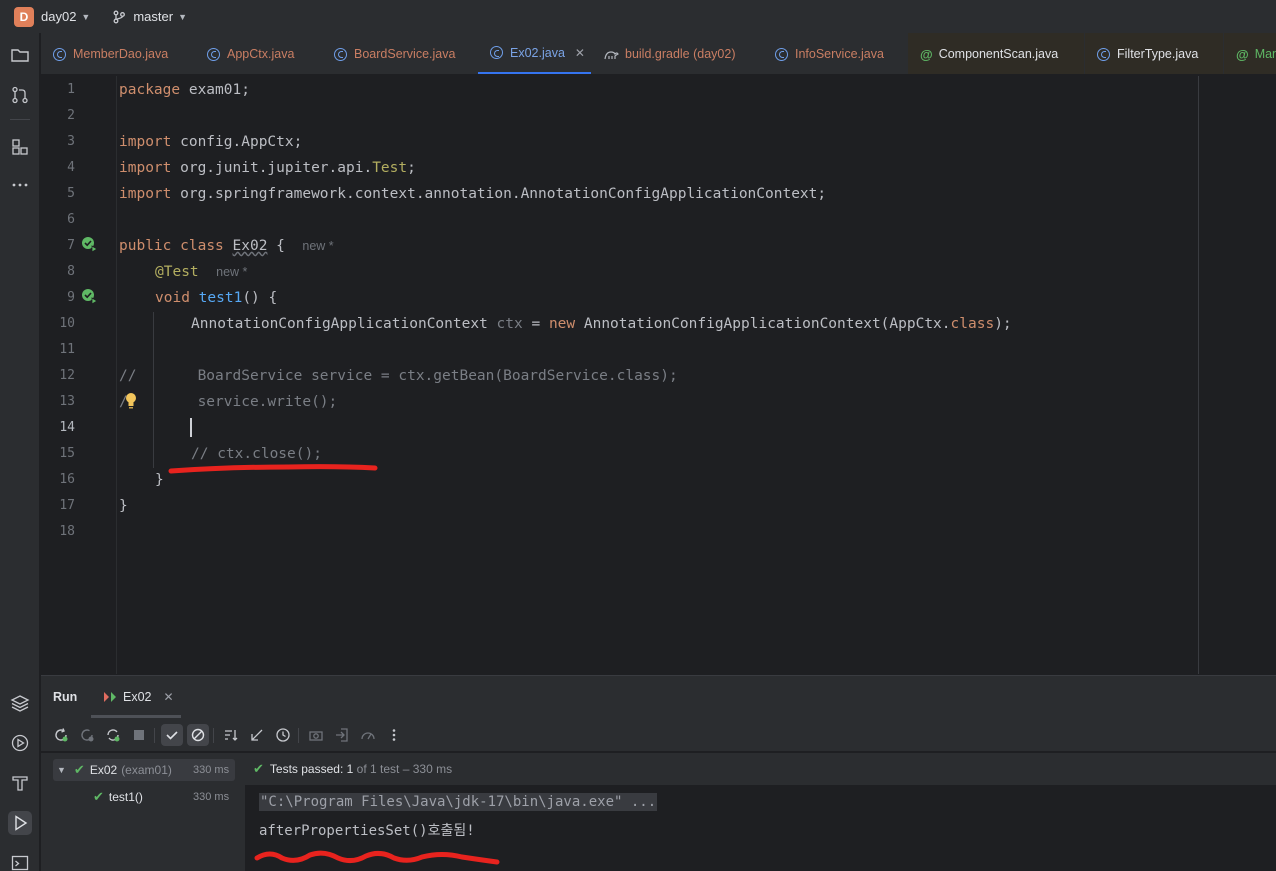 Image resolution: width=1276 pixels, height=871 pixels. What do you see at coordinates (20, 55) in the screenshot?
I see `project-folder-icon` at bounding box center [20, 55].